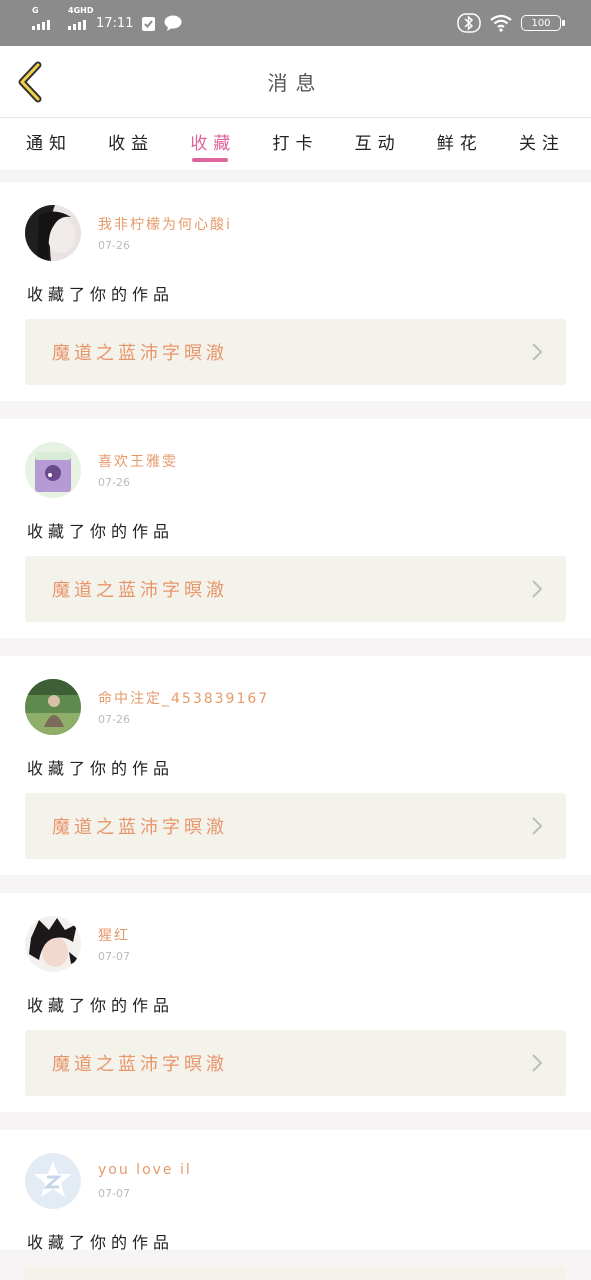  What do you see at coordinates (295, 23) in the screenshot?
I see `status-bar: G 4GHD 17:11 100` at bounding box center [295, 23].